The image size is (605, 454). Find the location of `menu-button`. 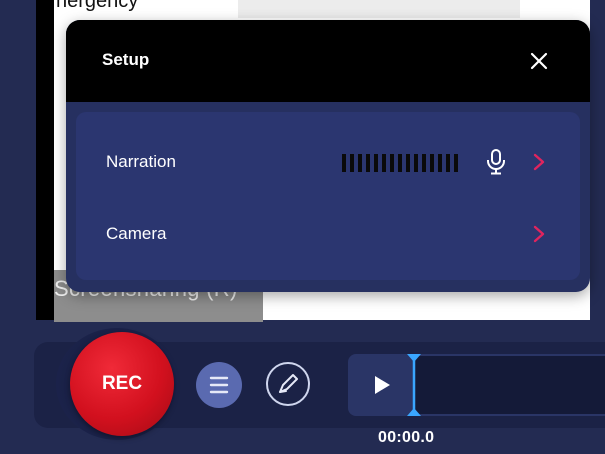

menu-button is located at coordinates (219, 385).